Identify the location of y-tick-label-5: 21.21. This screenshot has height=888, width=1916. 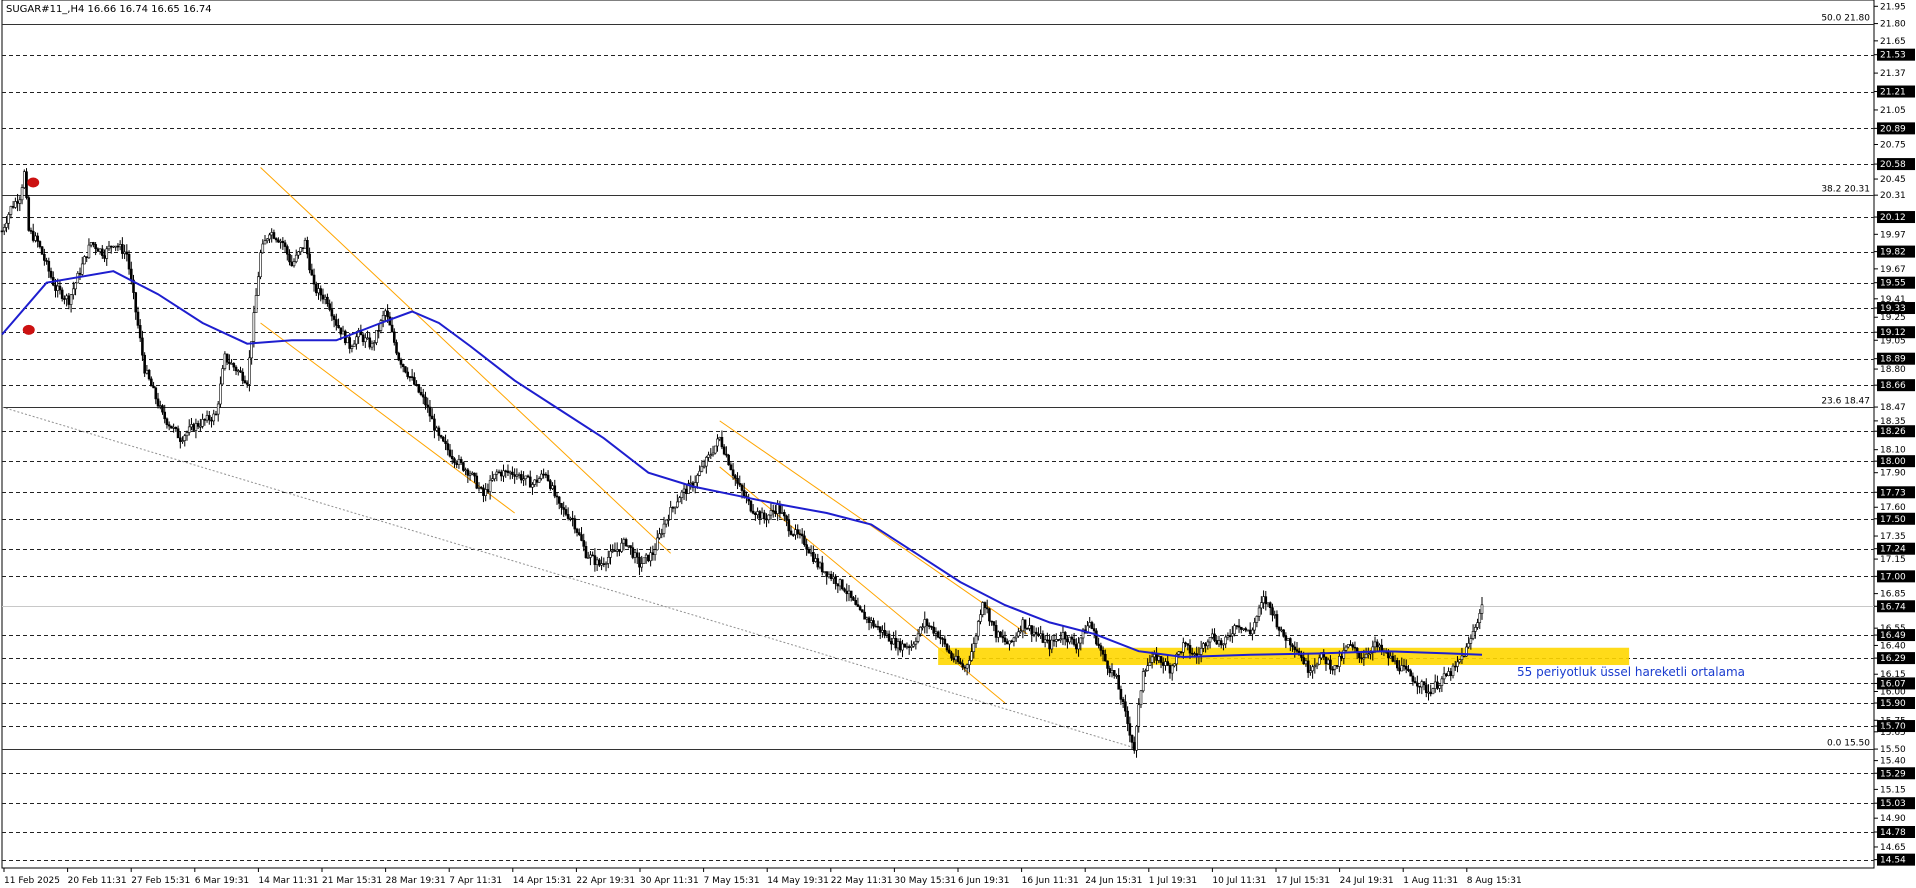
(1893, 93).